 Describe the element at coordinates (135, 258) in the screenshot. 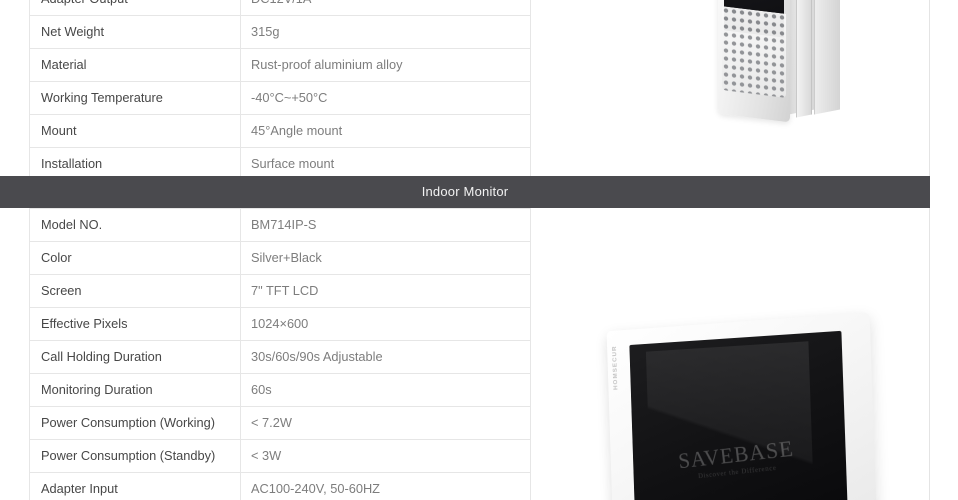

I see `spec-row-label: Color` at that location.